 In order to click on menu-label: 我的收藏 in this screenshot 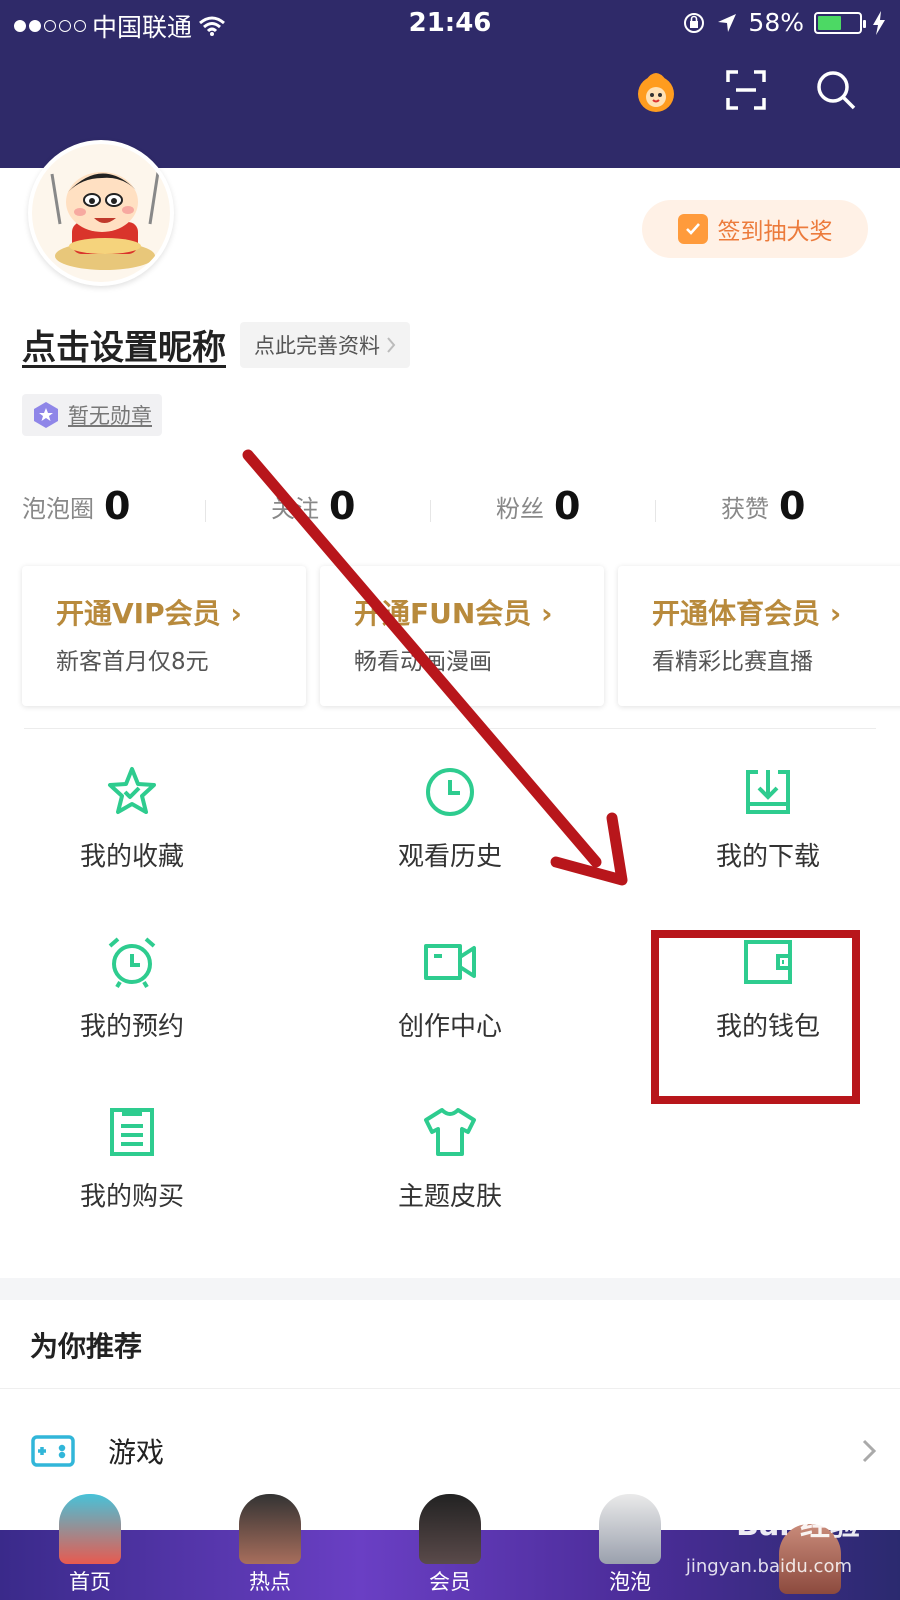, I will do `click(131, 857)`.